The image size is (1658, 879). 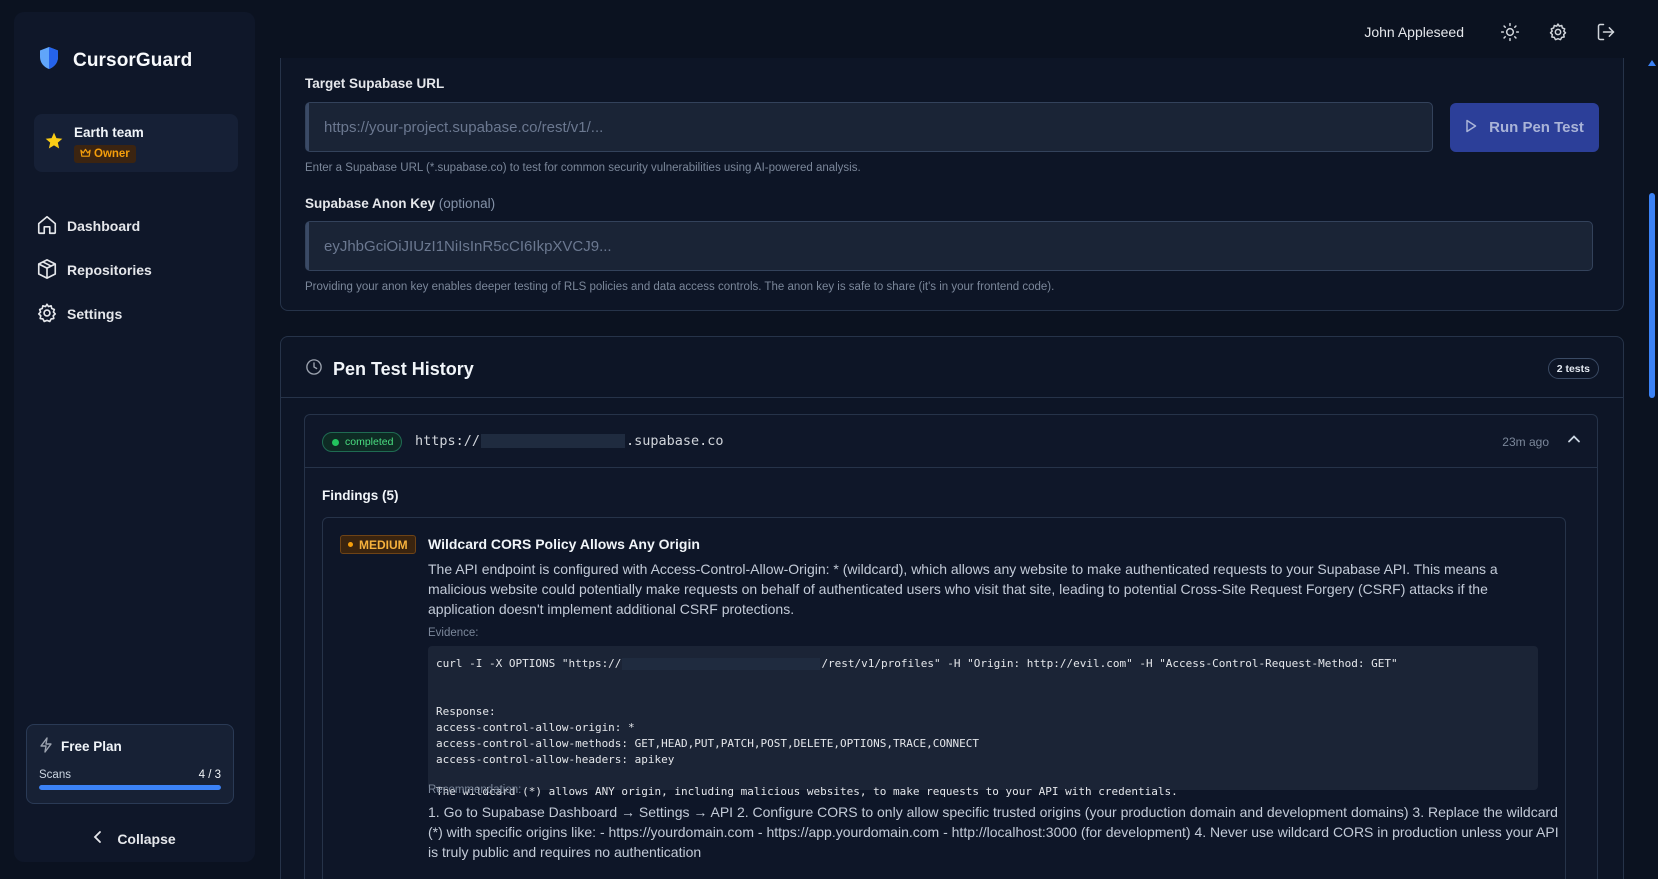 I want to click on plan-title: Free Plan, so click(x=80, y=746).